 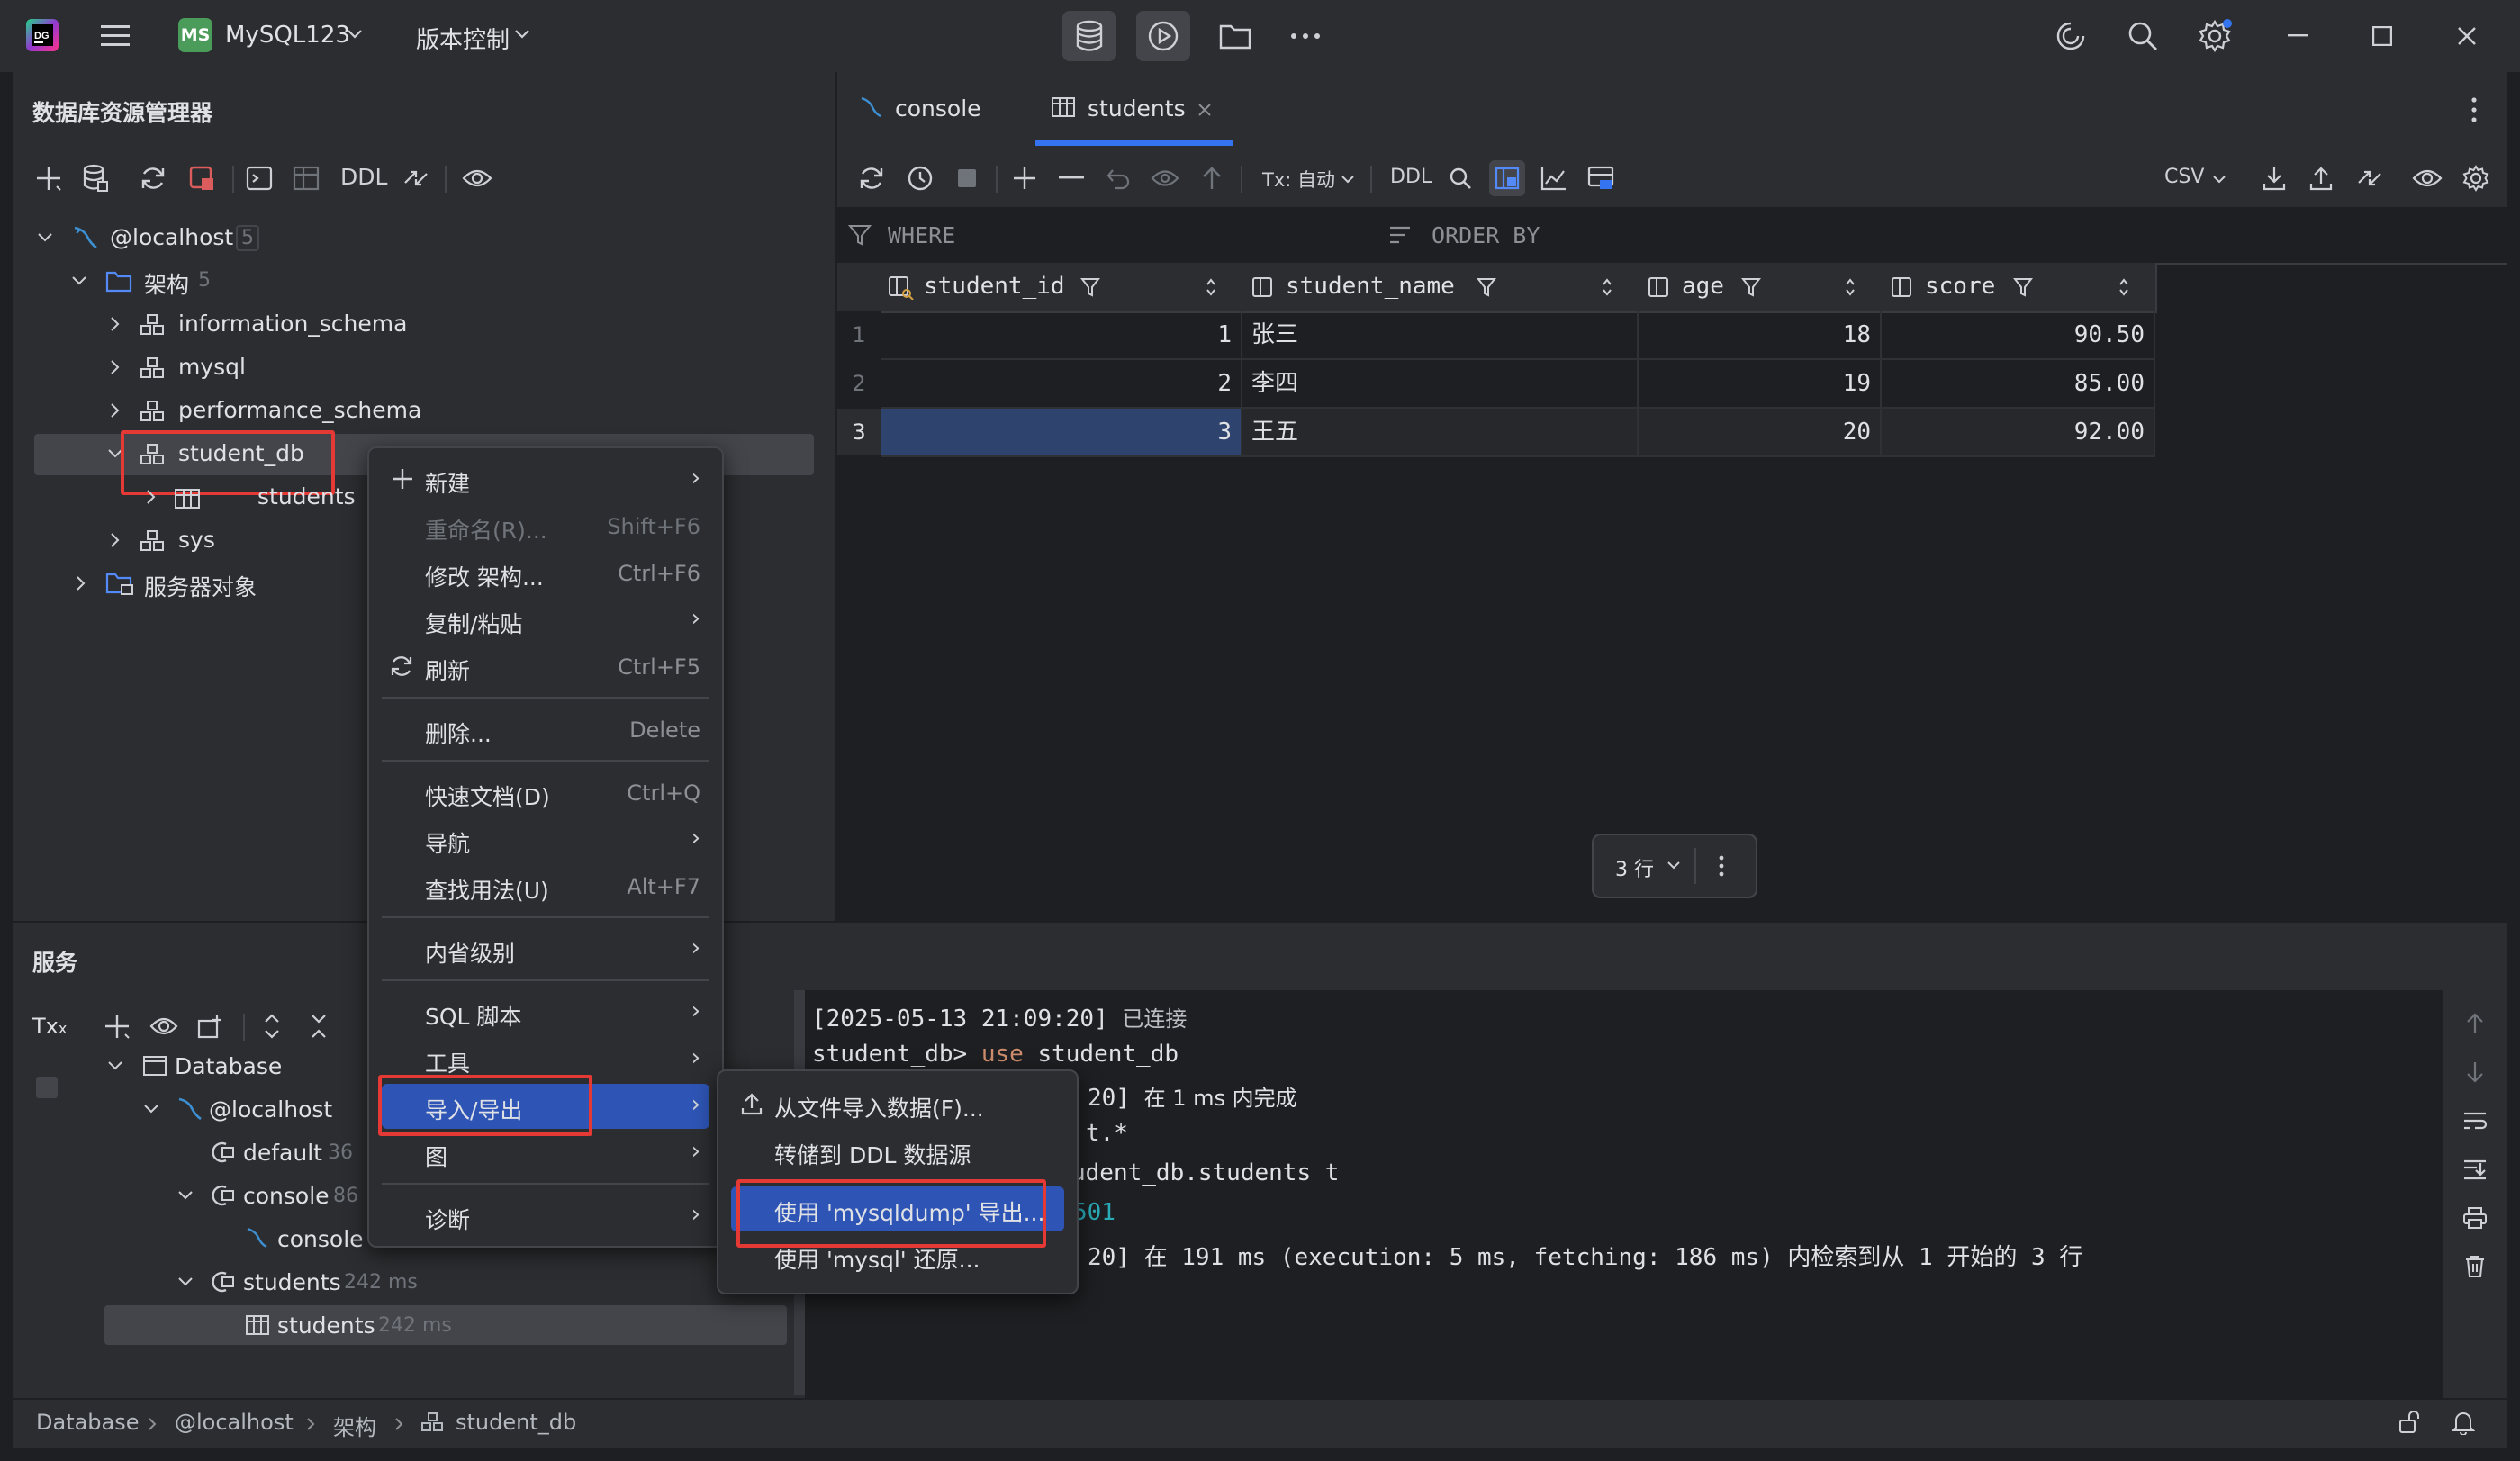 I want to click on menu-item-introspection-level: 内省级别 ›, so click(x=545, y=949).